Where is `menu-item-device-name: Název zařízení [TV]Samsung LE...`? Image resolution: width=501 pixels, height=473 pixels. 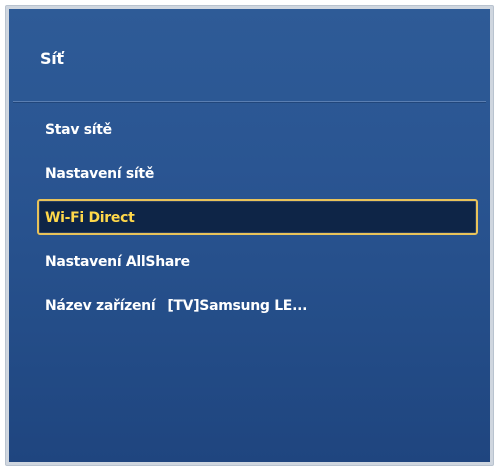
menu-item-device-name: Název zařízení [TV]Samsung LE... is located at coordinates (256, 307).